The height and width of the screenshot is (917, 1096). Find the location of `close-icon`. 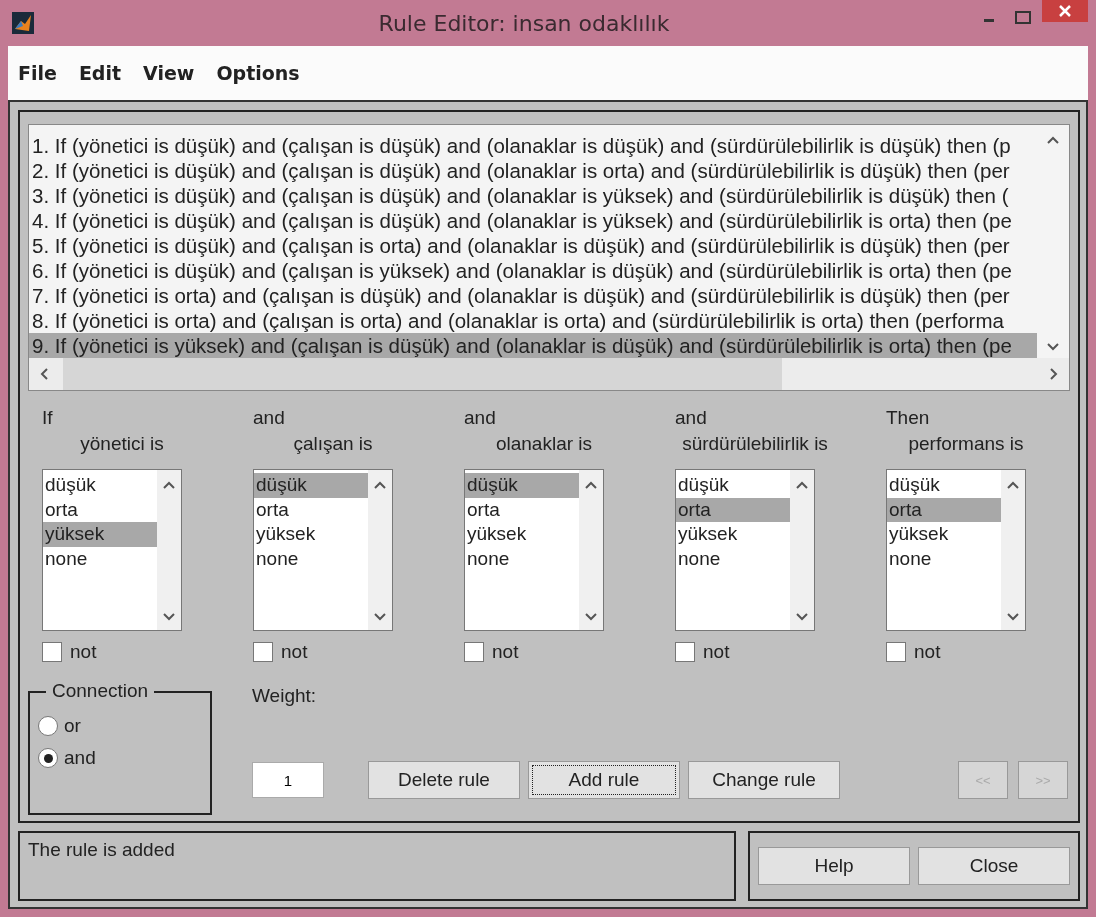

close-icon is located at coordinates (1065, 11).